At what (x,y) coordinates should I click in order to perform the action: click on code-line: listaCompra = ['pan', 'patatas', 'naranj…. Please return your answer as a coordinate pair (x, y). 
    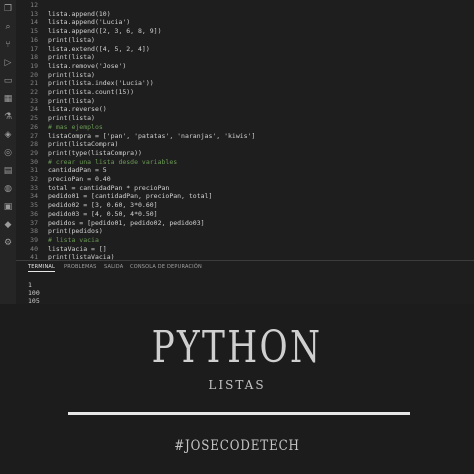
    Looking at the image, I should click on (151, 136).